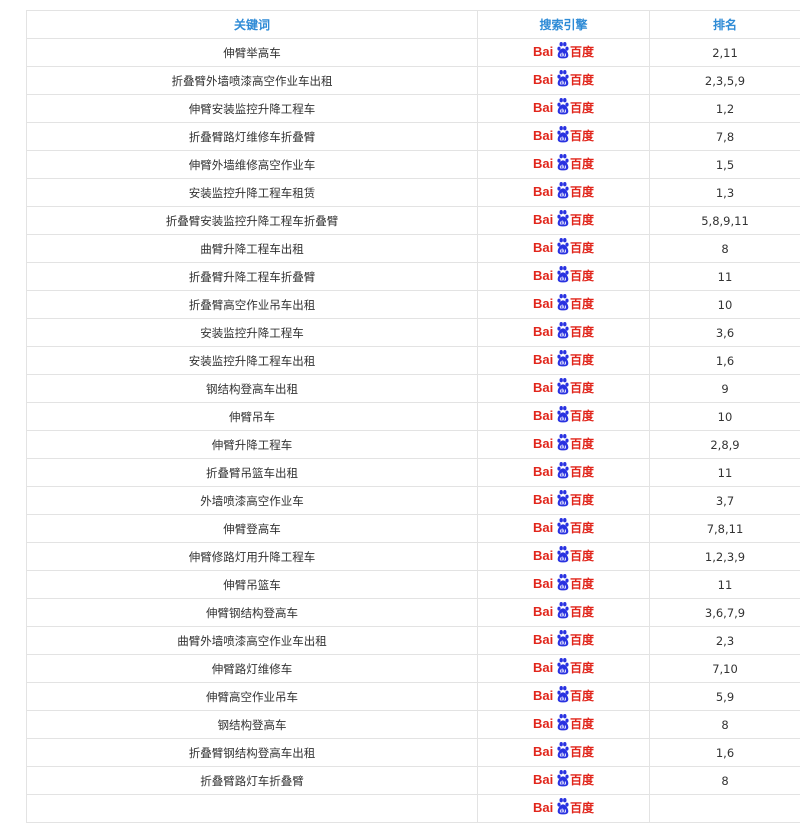 This screenshot has height=823, width=800. I want to click on keyword-cell: 安装监控升降工程车出租, so click(252, 361).